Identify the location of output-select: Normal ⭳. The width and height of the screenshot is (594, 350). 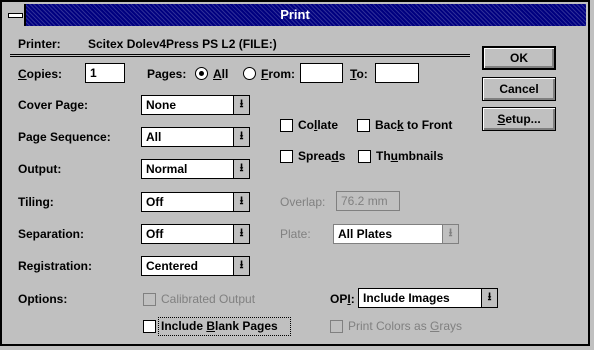
(195, 169).